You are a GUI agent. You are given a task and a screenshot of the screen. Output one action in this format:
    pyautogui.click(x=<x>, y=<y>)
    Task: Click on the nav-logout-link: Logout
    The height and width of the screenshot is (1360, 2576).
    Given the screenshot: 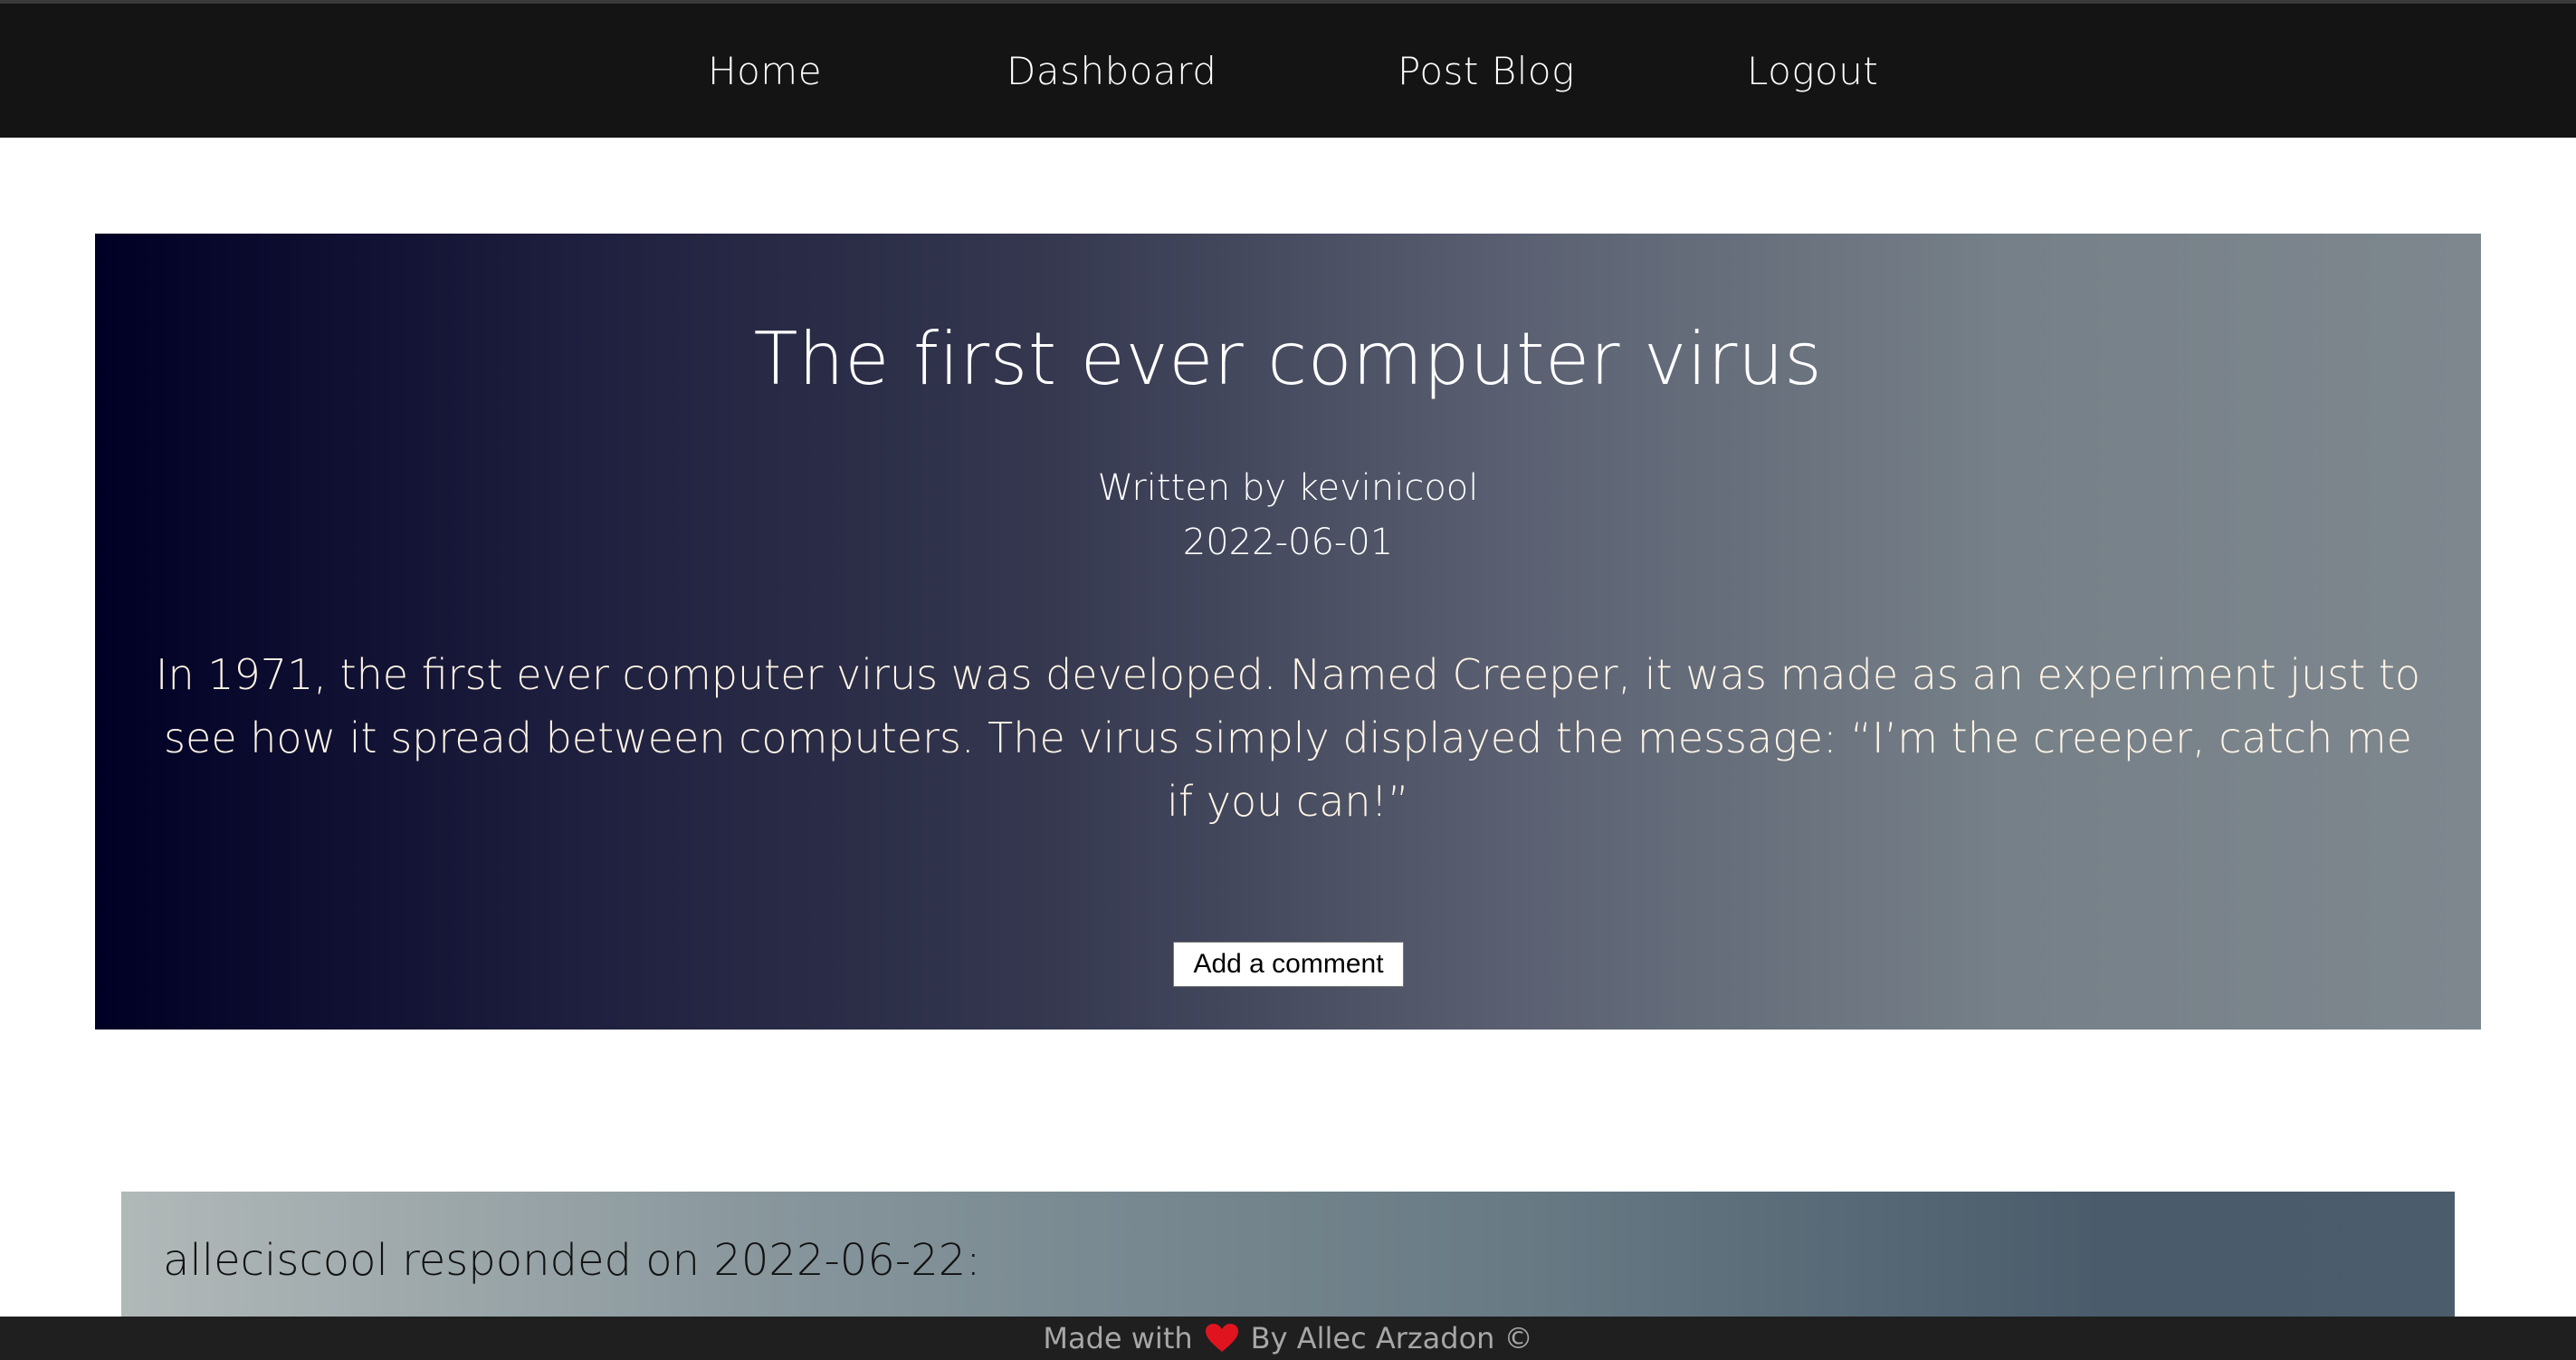 What is the action you would take?
    pyautogui.click(x=1813, y=71)
    